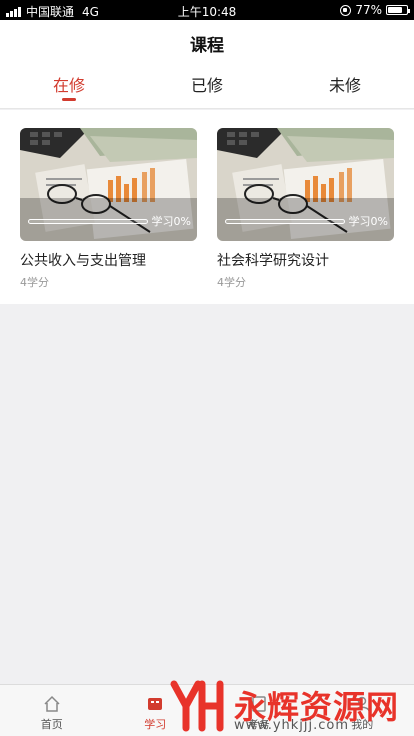  Describe the element at coordinates (83, 261) in the screenshot. I see `course-name: 公共收入与支出管理` at that location.